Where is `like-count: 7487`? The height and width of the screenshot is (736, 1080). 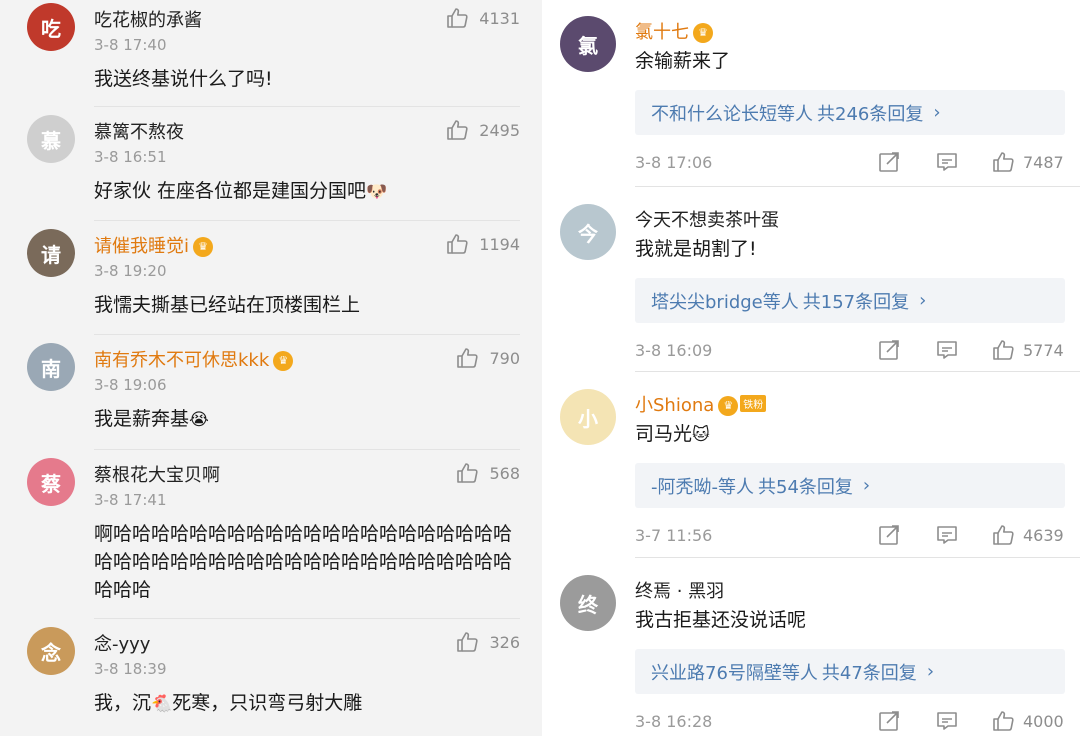 like-count: 7487 is located at coordinates (1043, 162).